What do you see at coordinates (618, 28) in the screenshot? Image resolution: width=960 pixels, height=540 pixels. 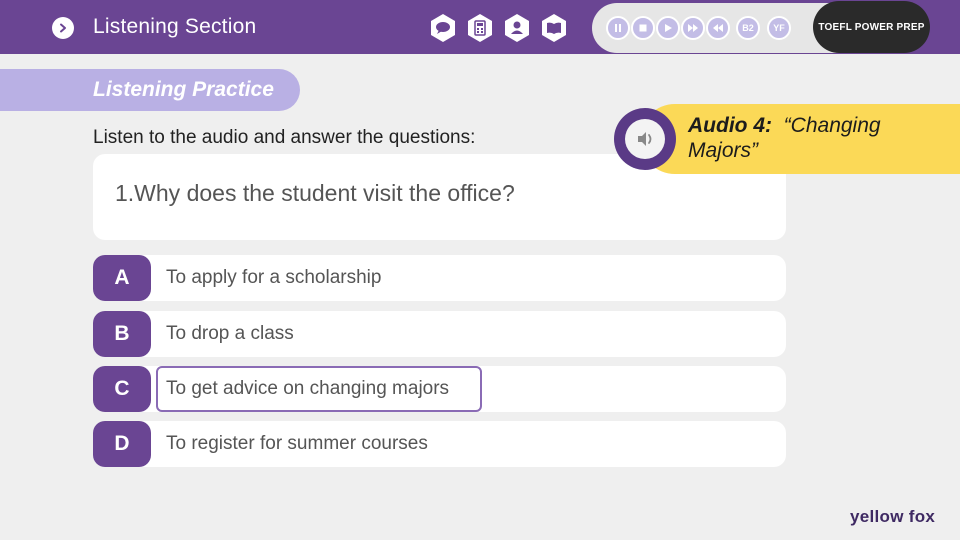 I see `pause-icon` at bounding box center [618, 28].